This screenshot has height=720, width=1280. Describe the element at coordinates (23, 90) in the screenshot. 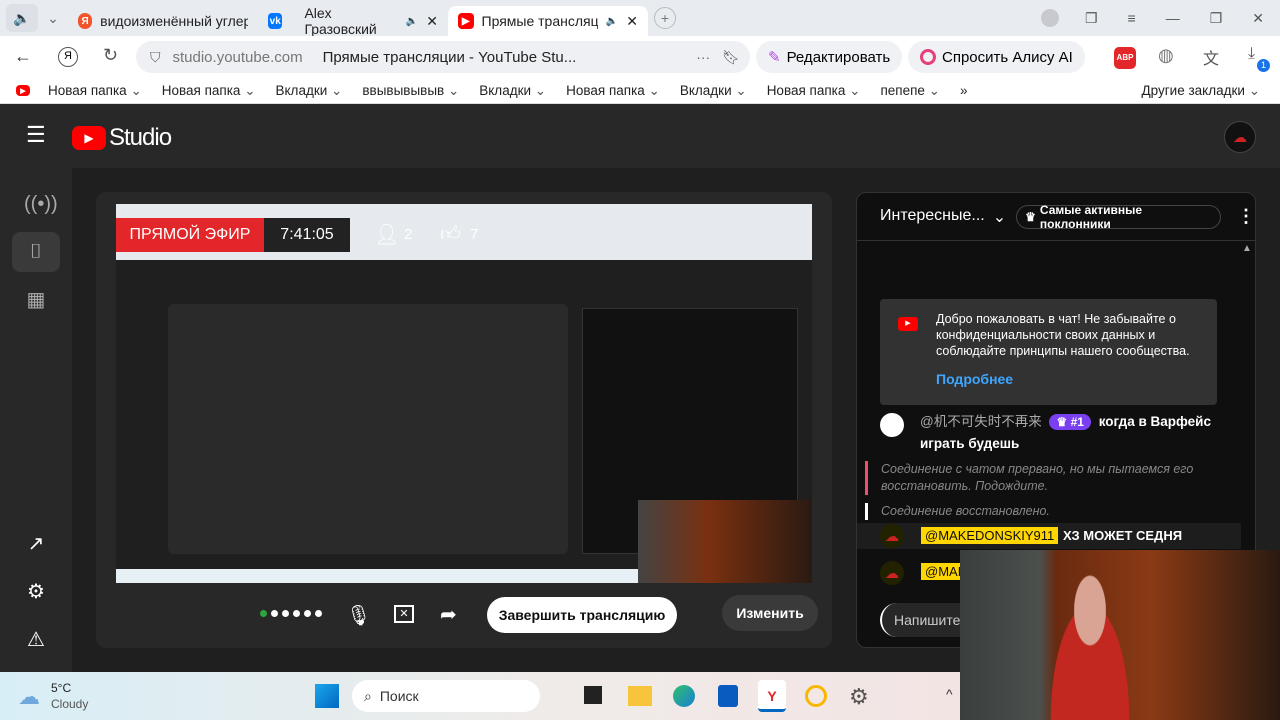

I see `youtube-bookmark-icon: ▶` at that location.